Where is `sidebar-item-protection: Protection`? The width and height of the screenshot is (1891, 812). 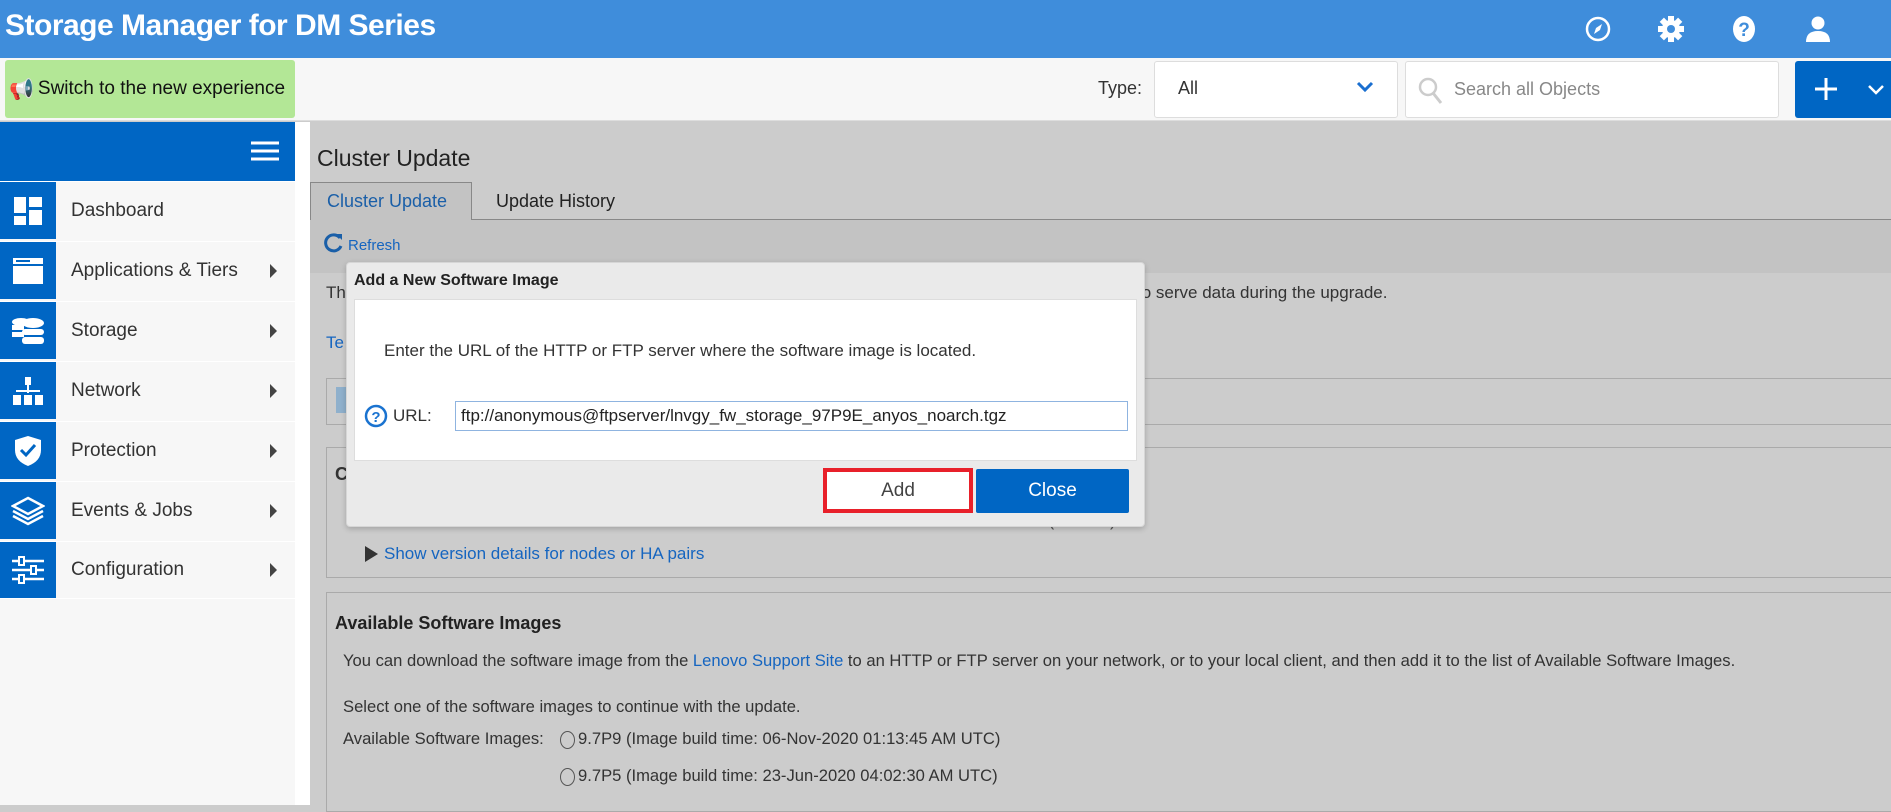
sidebar-item-protection: Protection is located at coordinates (147, 450).